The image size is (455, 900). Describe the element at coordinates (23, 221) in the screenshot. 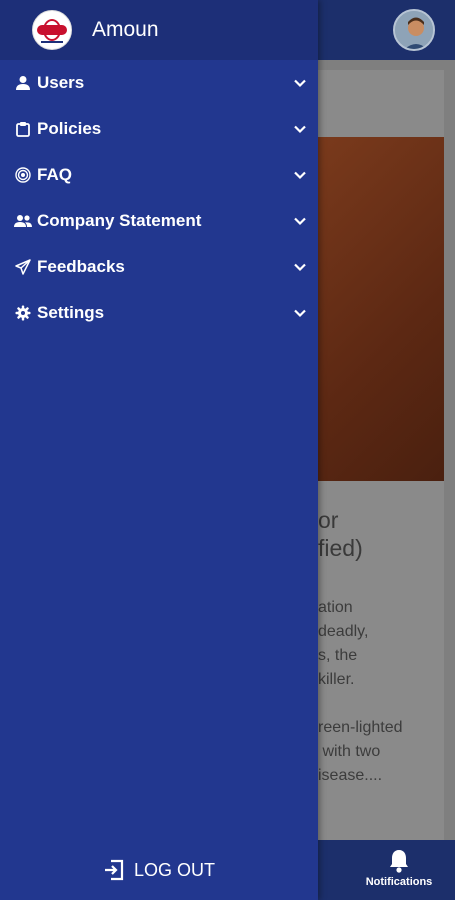

I see `people-icon` at that location.